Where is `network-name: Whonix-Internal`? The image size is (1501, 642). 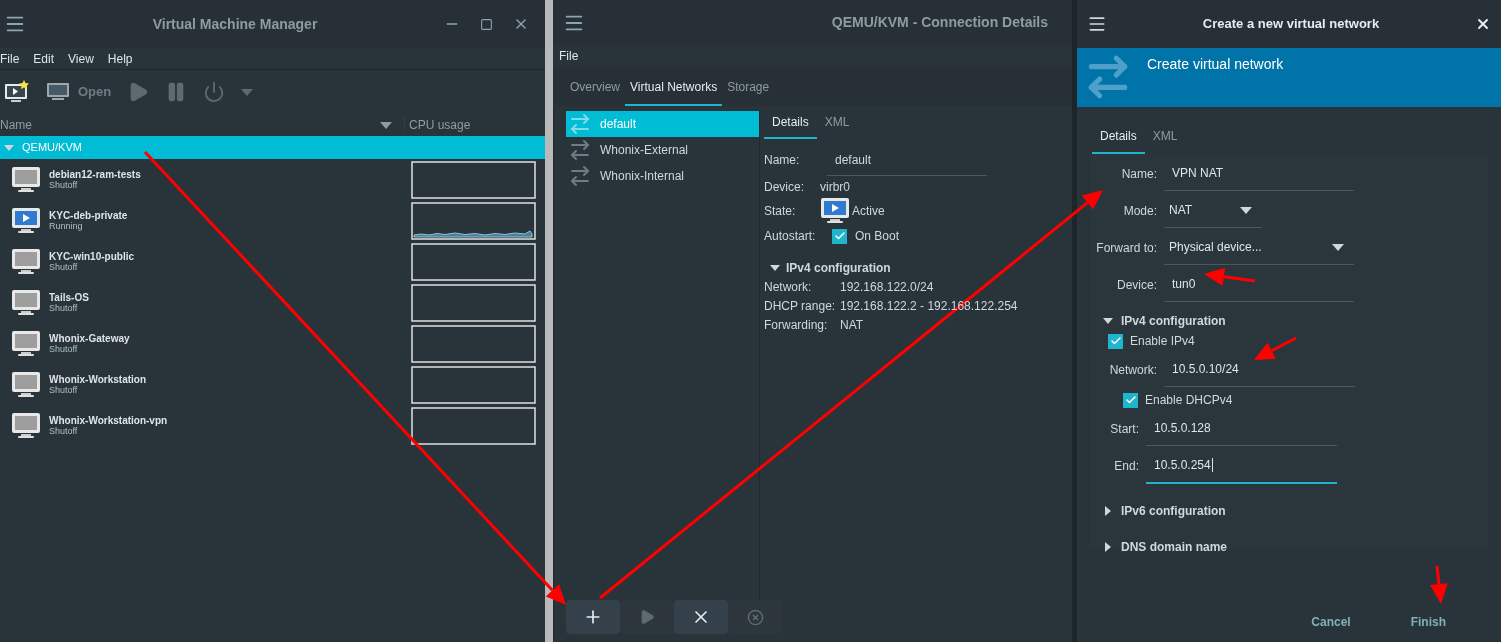
network-name: Whonix-Internal is located at coordinates (642, 176).